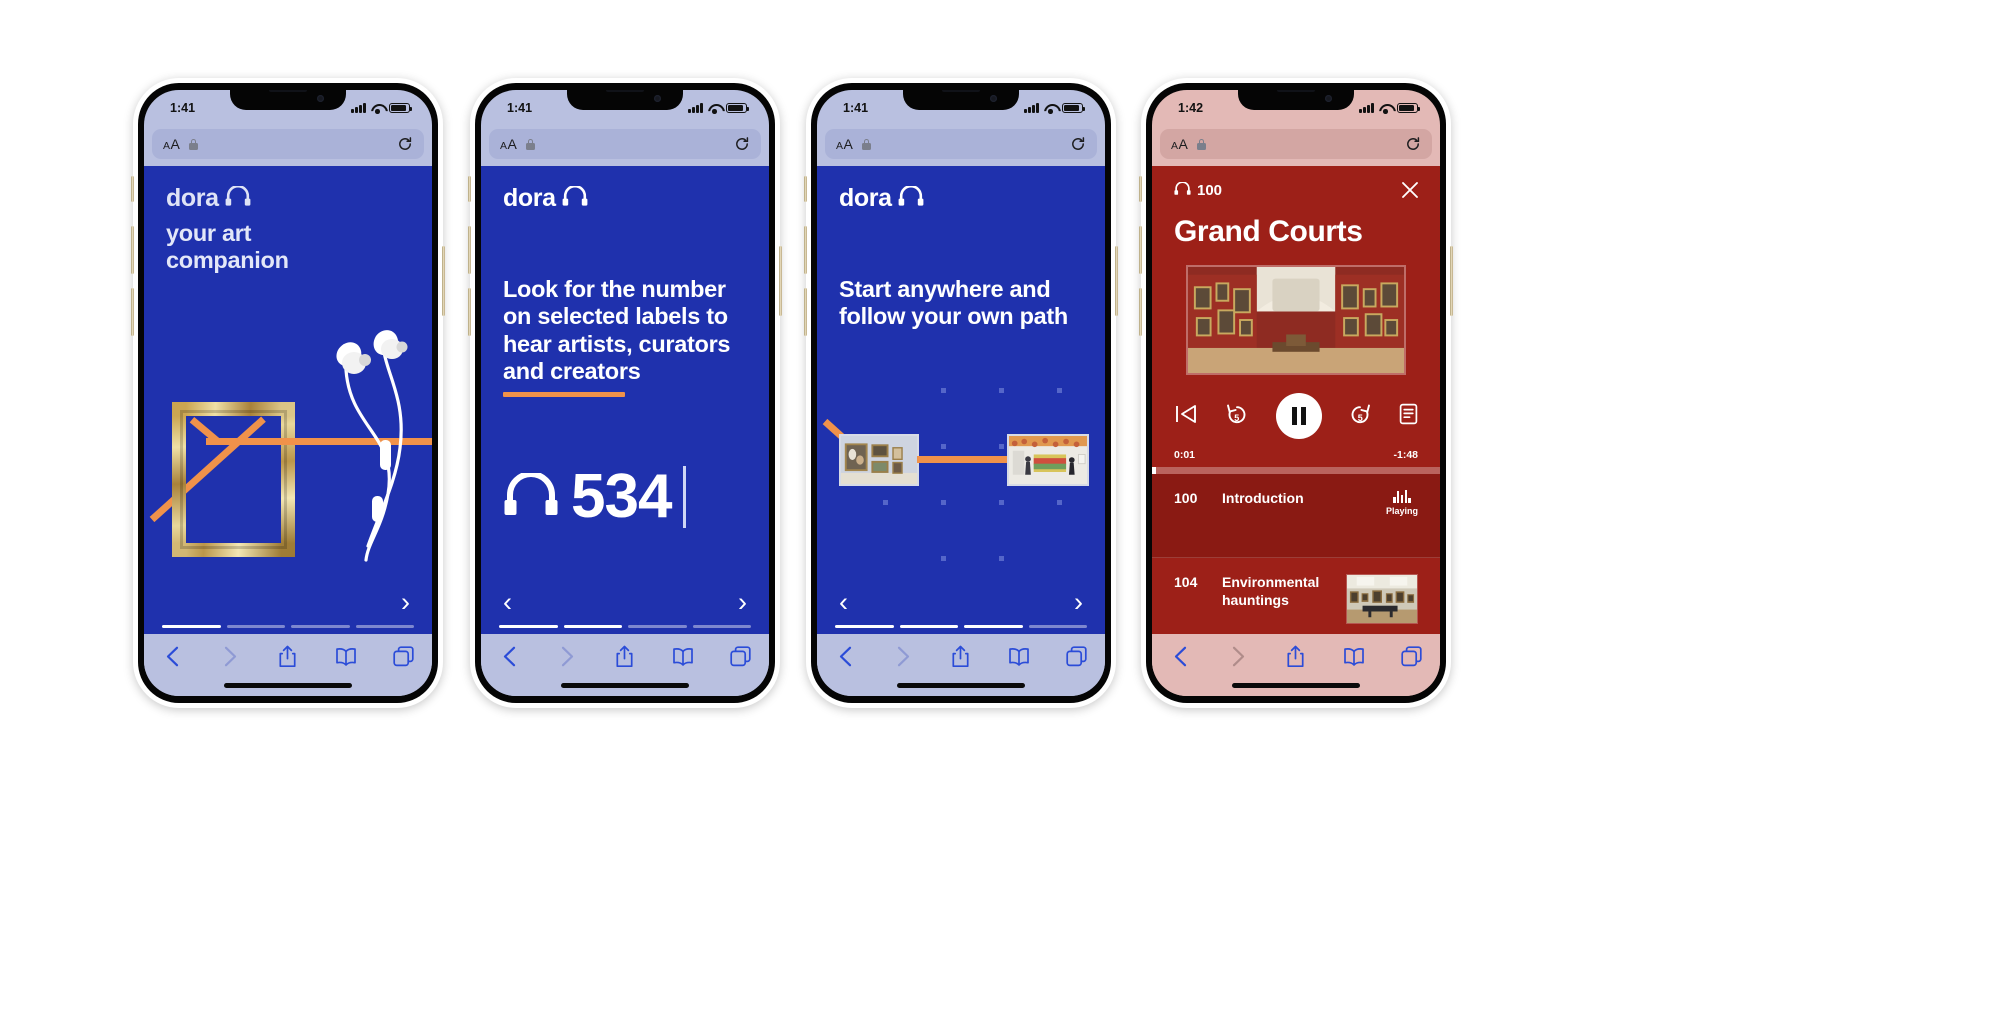 This screenshot has width=2000, height=1015. I want to click on rewind-5-icon: 5, so click(1237, 416).